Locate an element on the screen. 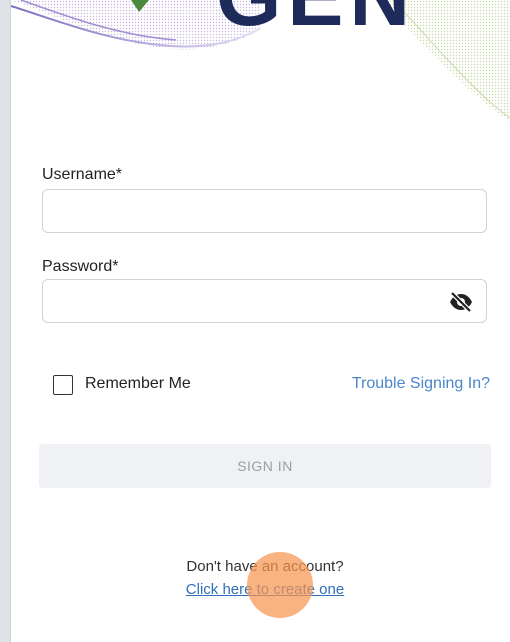 This screenshot has height=642, width=510. eye-slash-icon is located at coordinates (461, 302).